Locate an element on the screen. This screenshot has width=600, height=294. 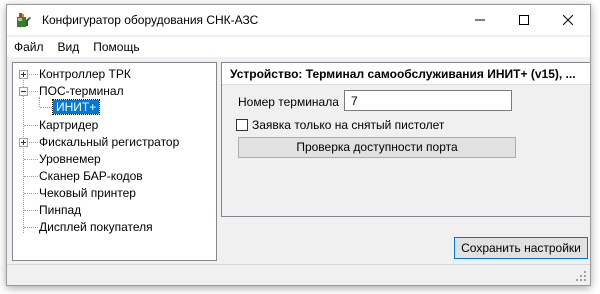
terminal-number-label: Номер терминала is located at coordinates (288, 102).